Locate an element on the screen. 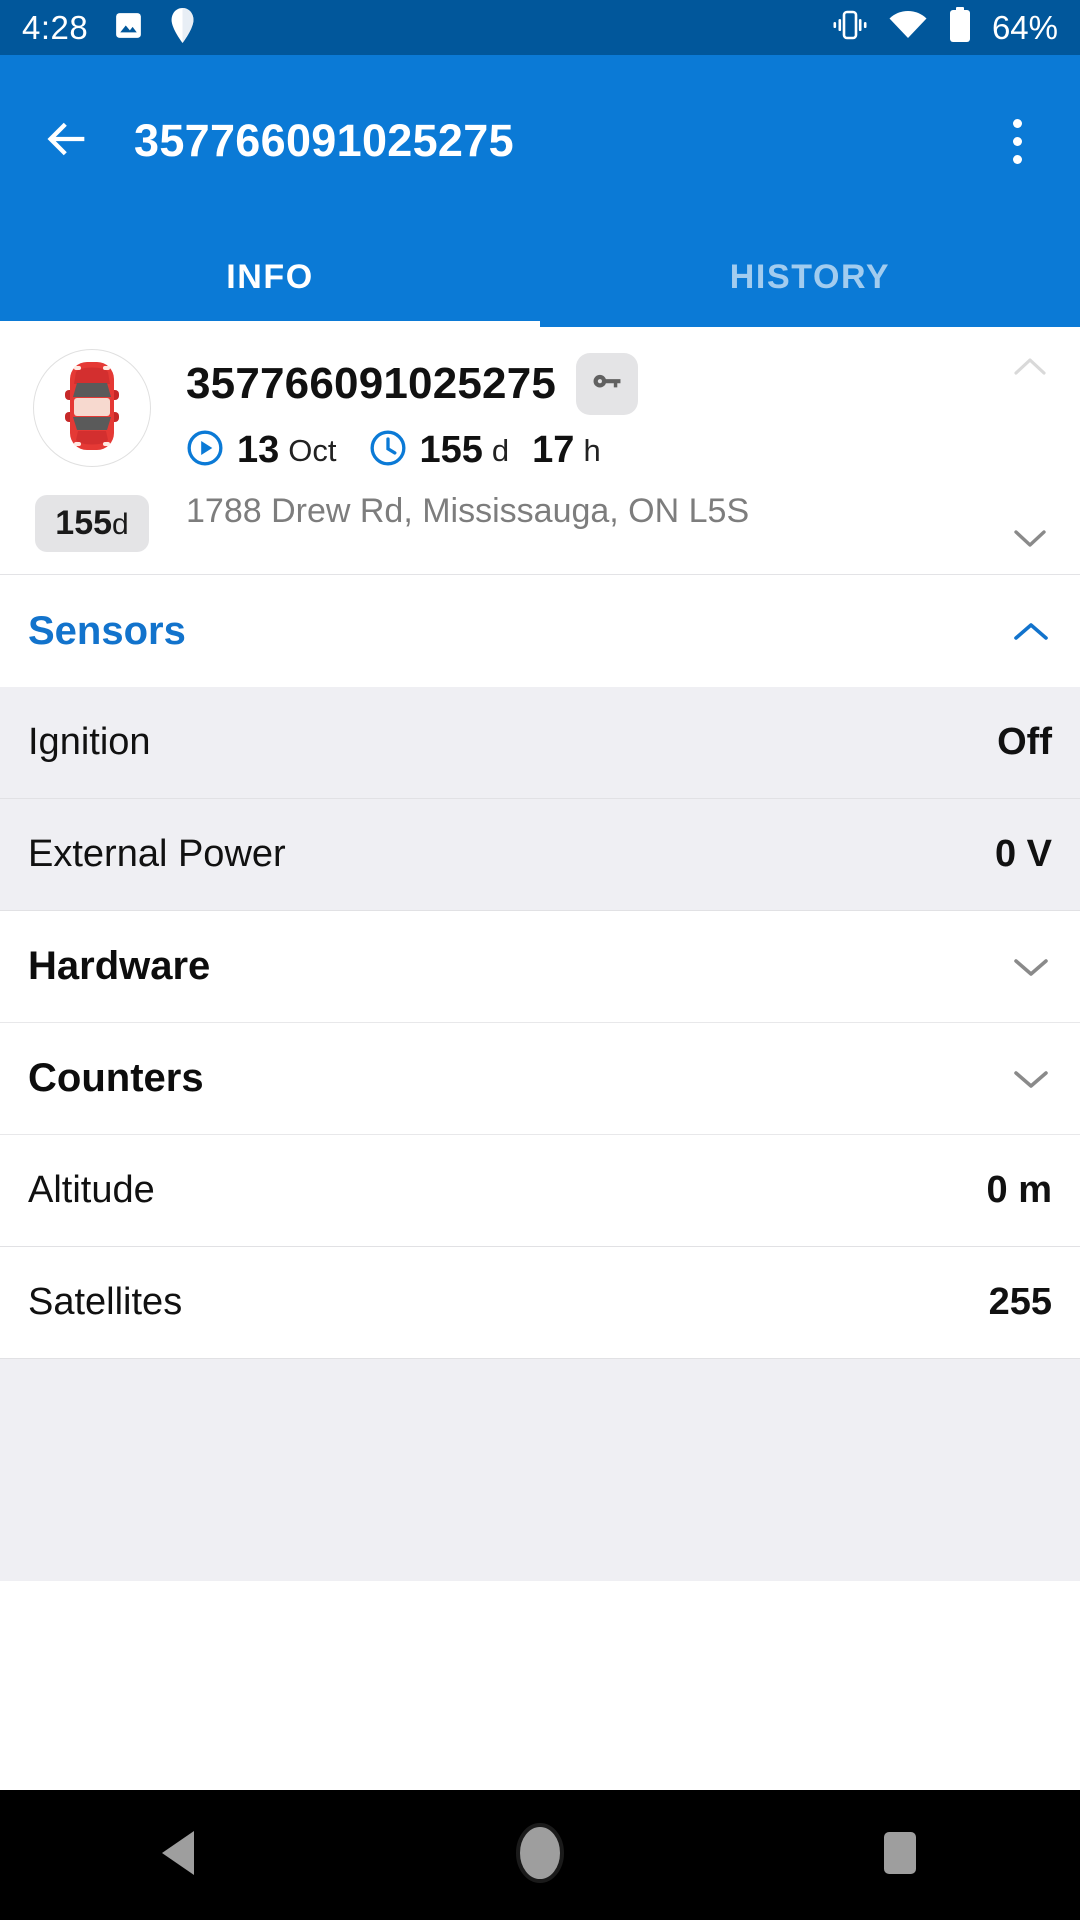 The width and height of the screenshot is (1080, 1920). arrow-back-icon is located at coordinates (67, 141).